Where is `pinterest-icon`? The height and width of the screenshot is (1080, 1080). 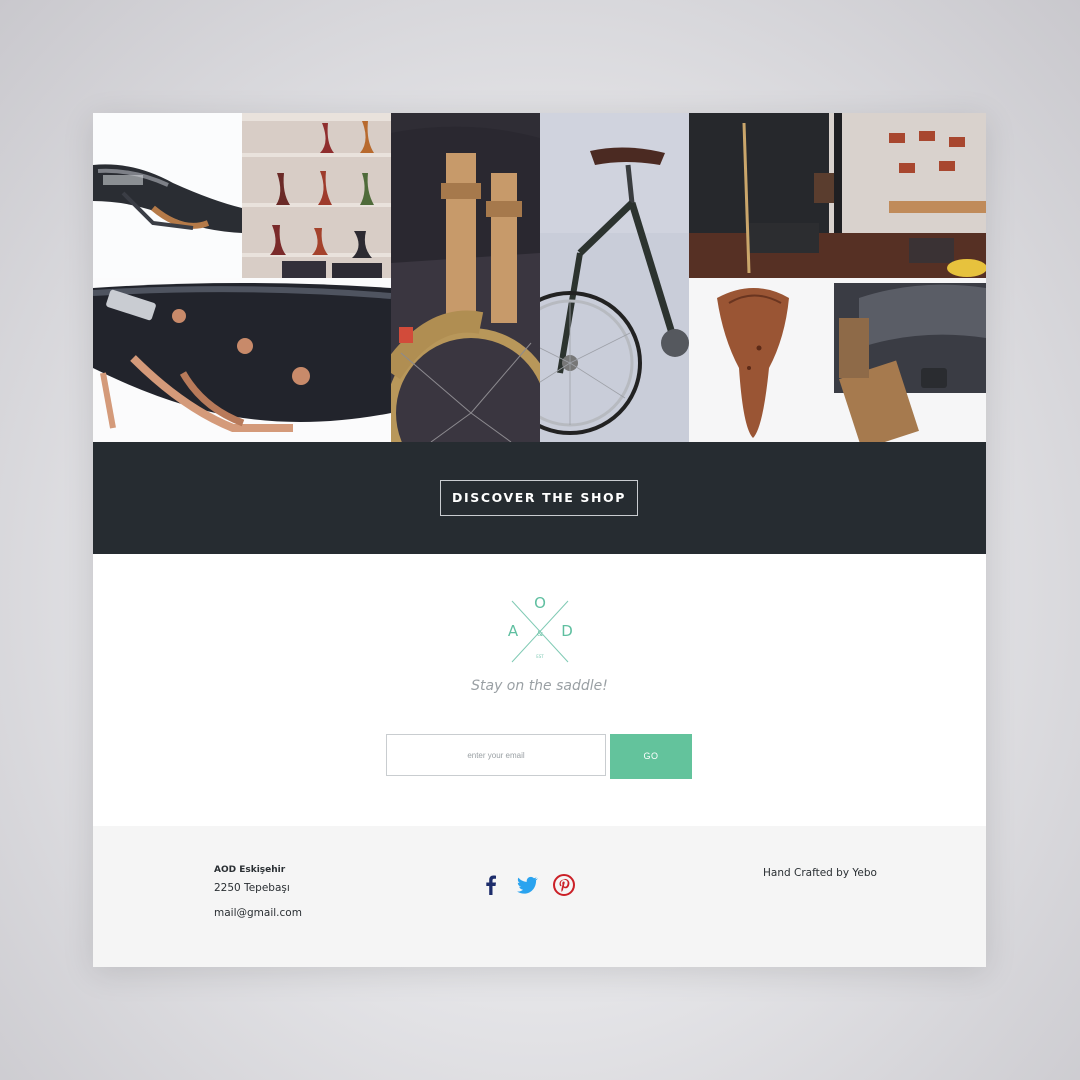 pinterest-icon is located at coordinates (564, 885).